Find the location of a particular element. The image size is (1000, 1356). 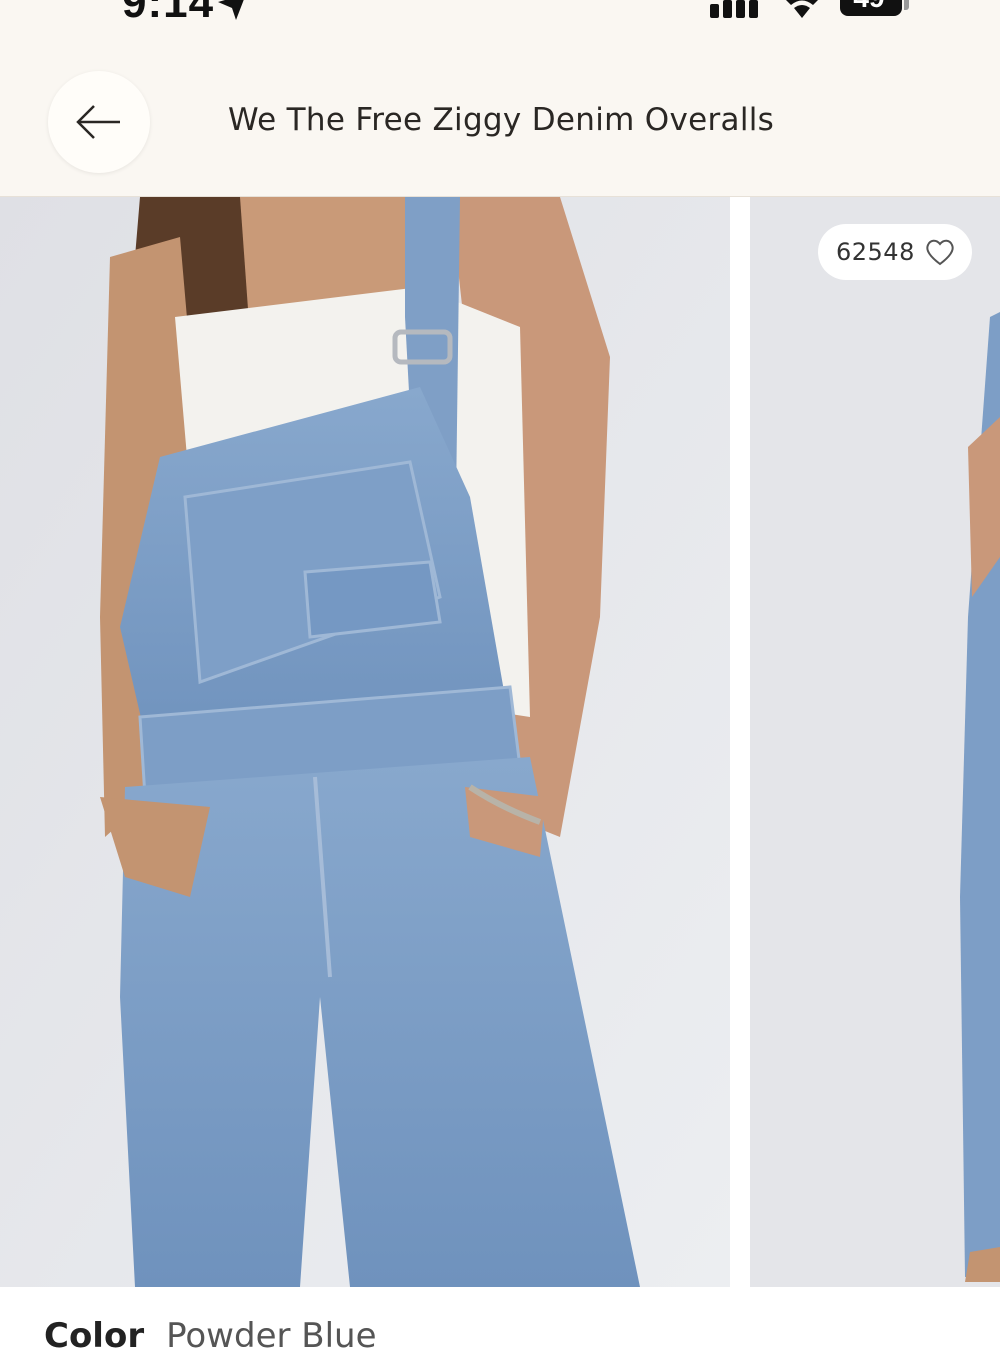

like-button: 62548 is located at coordinates (895, 252).